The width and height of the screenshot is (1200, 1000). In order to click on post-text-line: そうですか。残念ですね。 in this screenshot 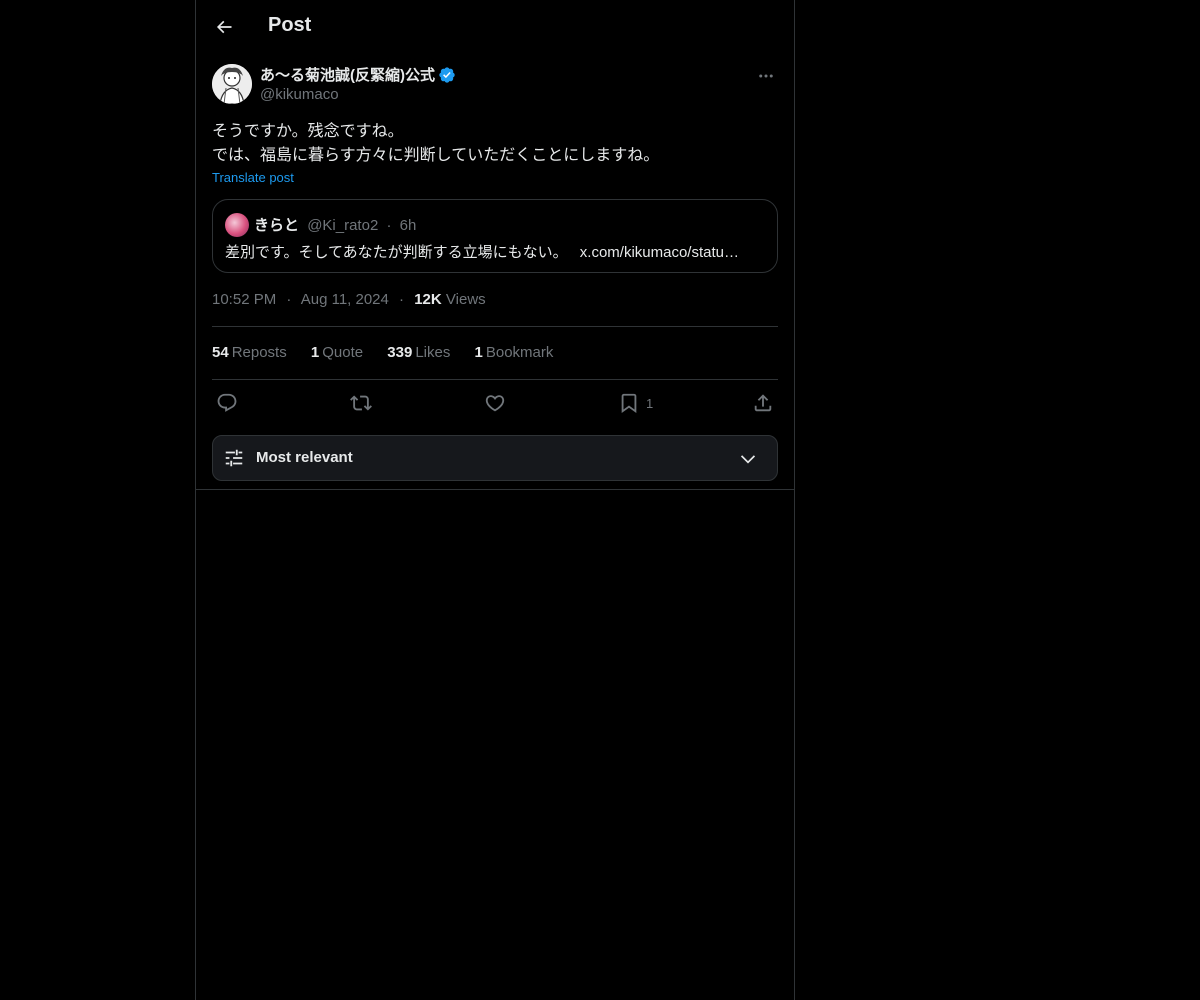, I will do `click(308, 131)`.